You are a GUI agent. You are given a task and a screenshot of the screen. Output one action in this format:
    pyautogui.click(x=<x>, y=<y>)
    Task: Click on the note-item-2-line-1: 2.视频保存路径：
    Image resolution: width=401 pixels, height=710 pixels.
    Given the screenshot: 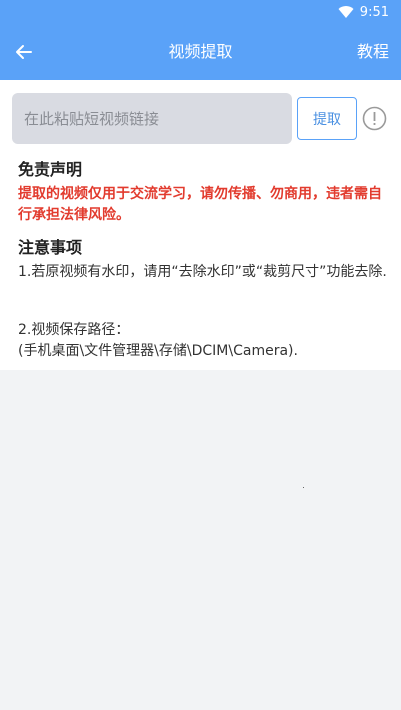 What is the action you would take?
    pyautogui.click(x=74, y=330)
    